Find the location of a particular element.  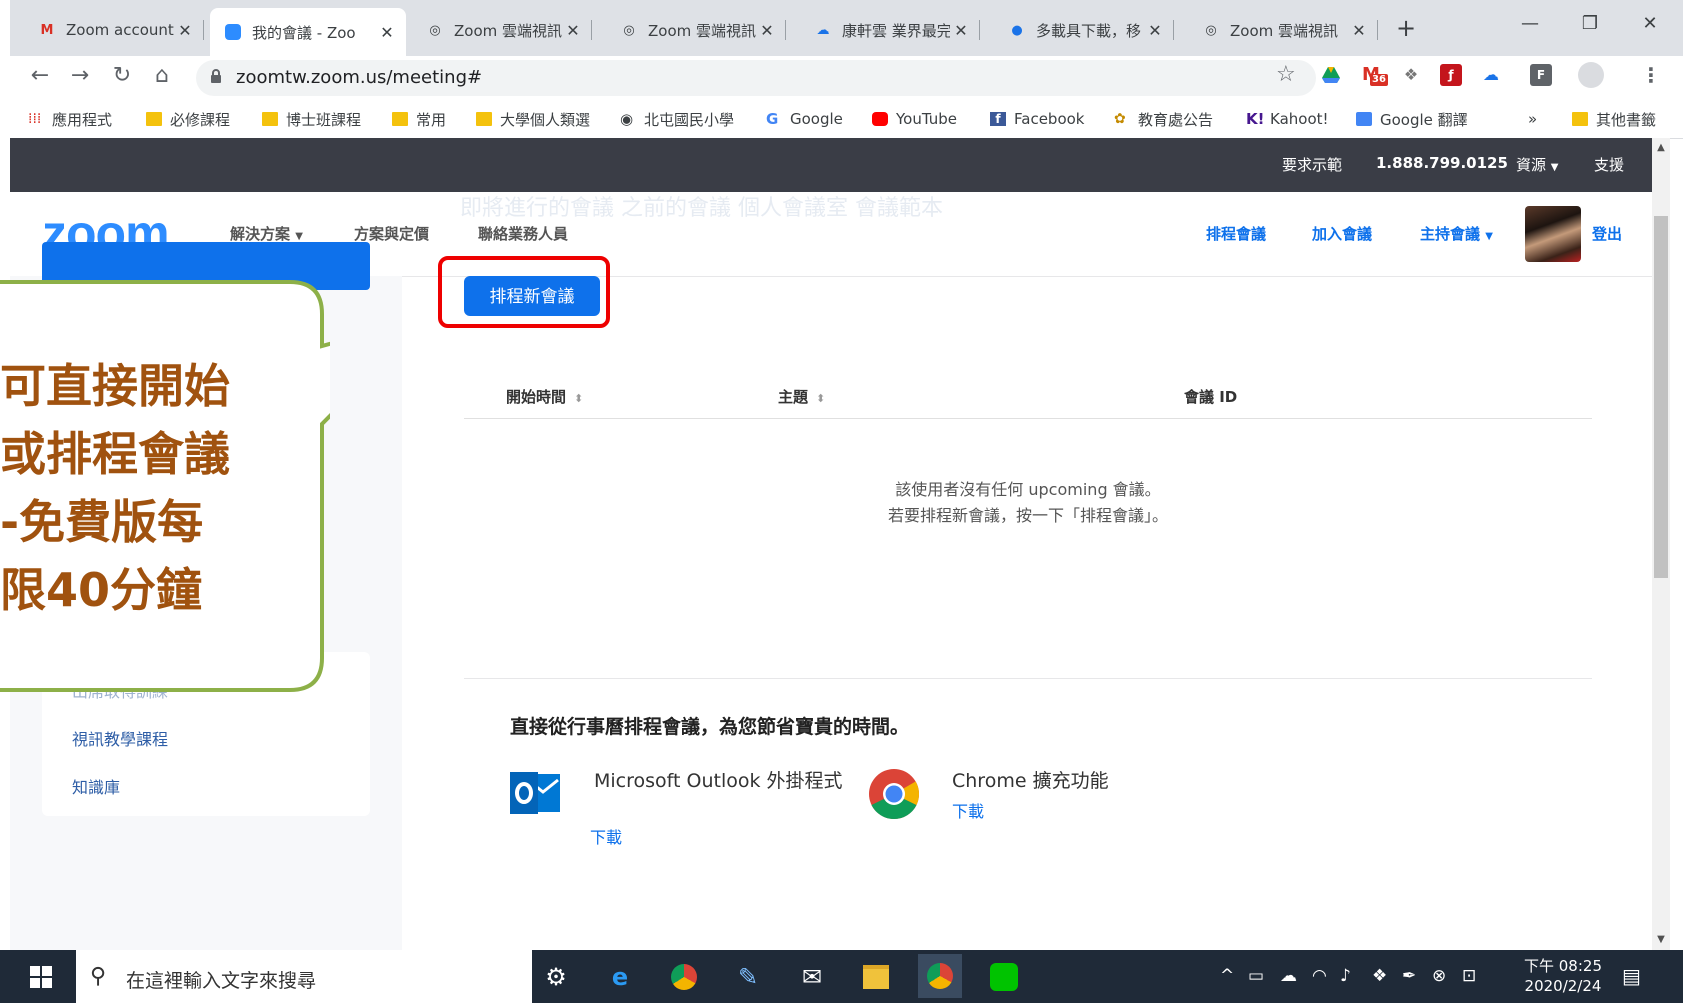

tab-kangxuan: ☁ 康軒雲 業界最完 ✕ is located at coordinates (890, 30).